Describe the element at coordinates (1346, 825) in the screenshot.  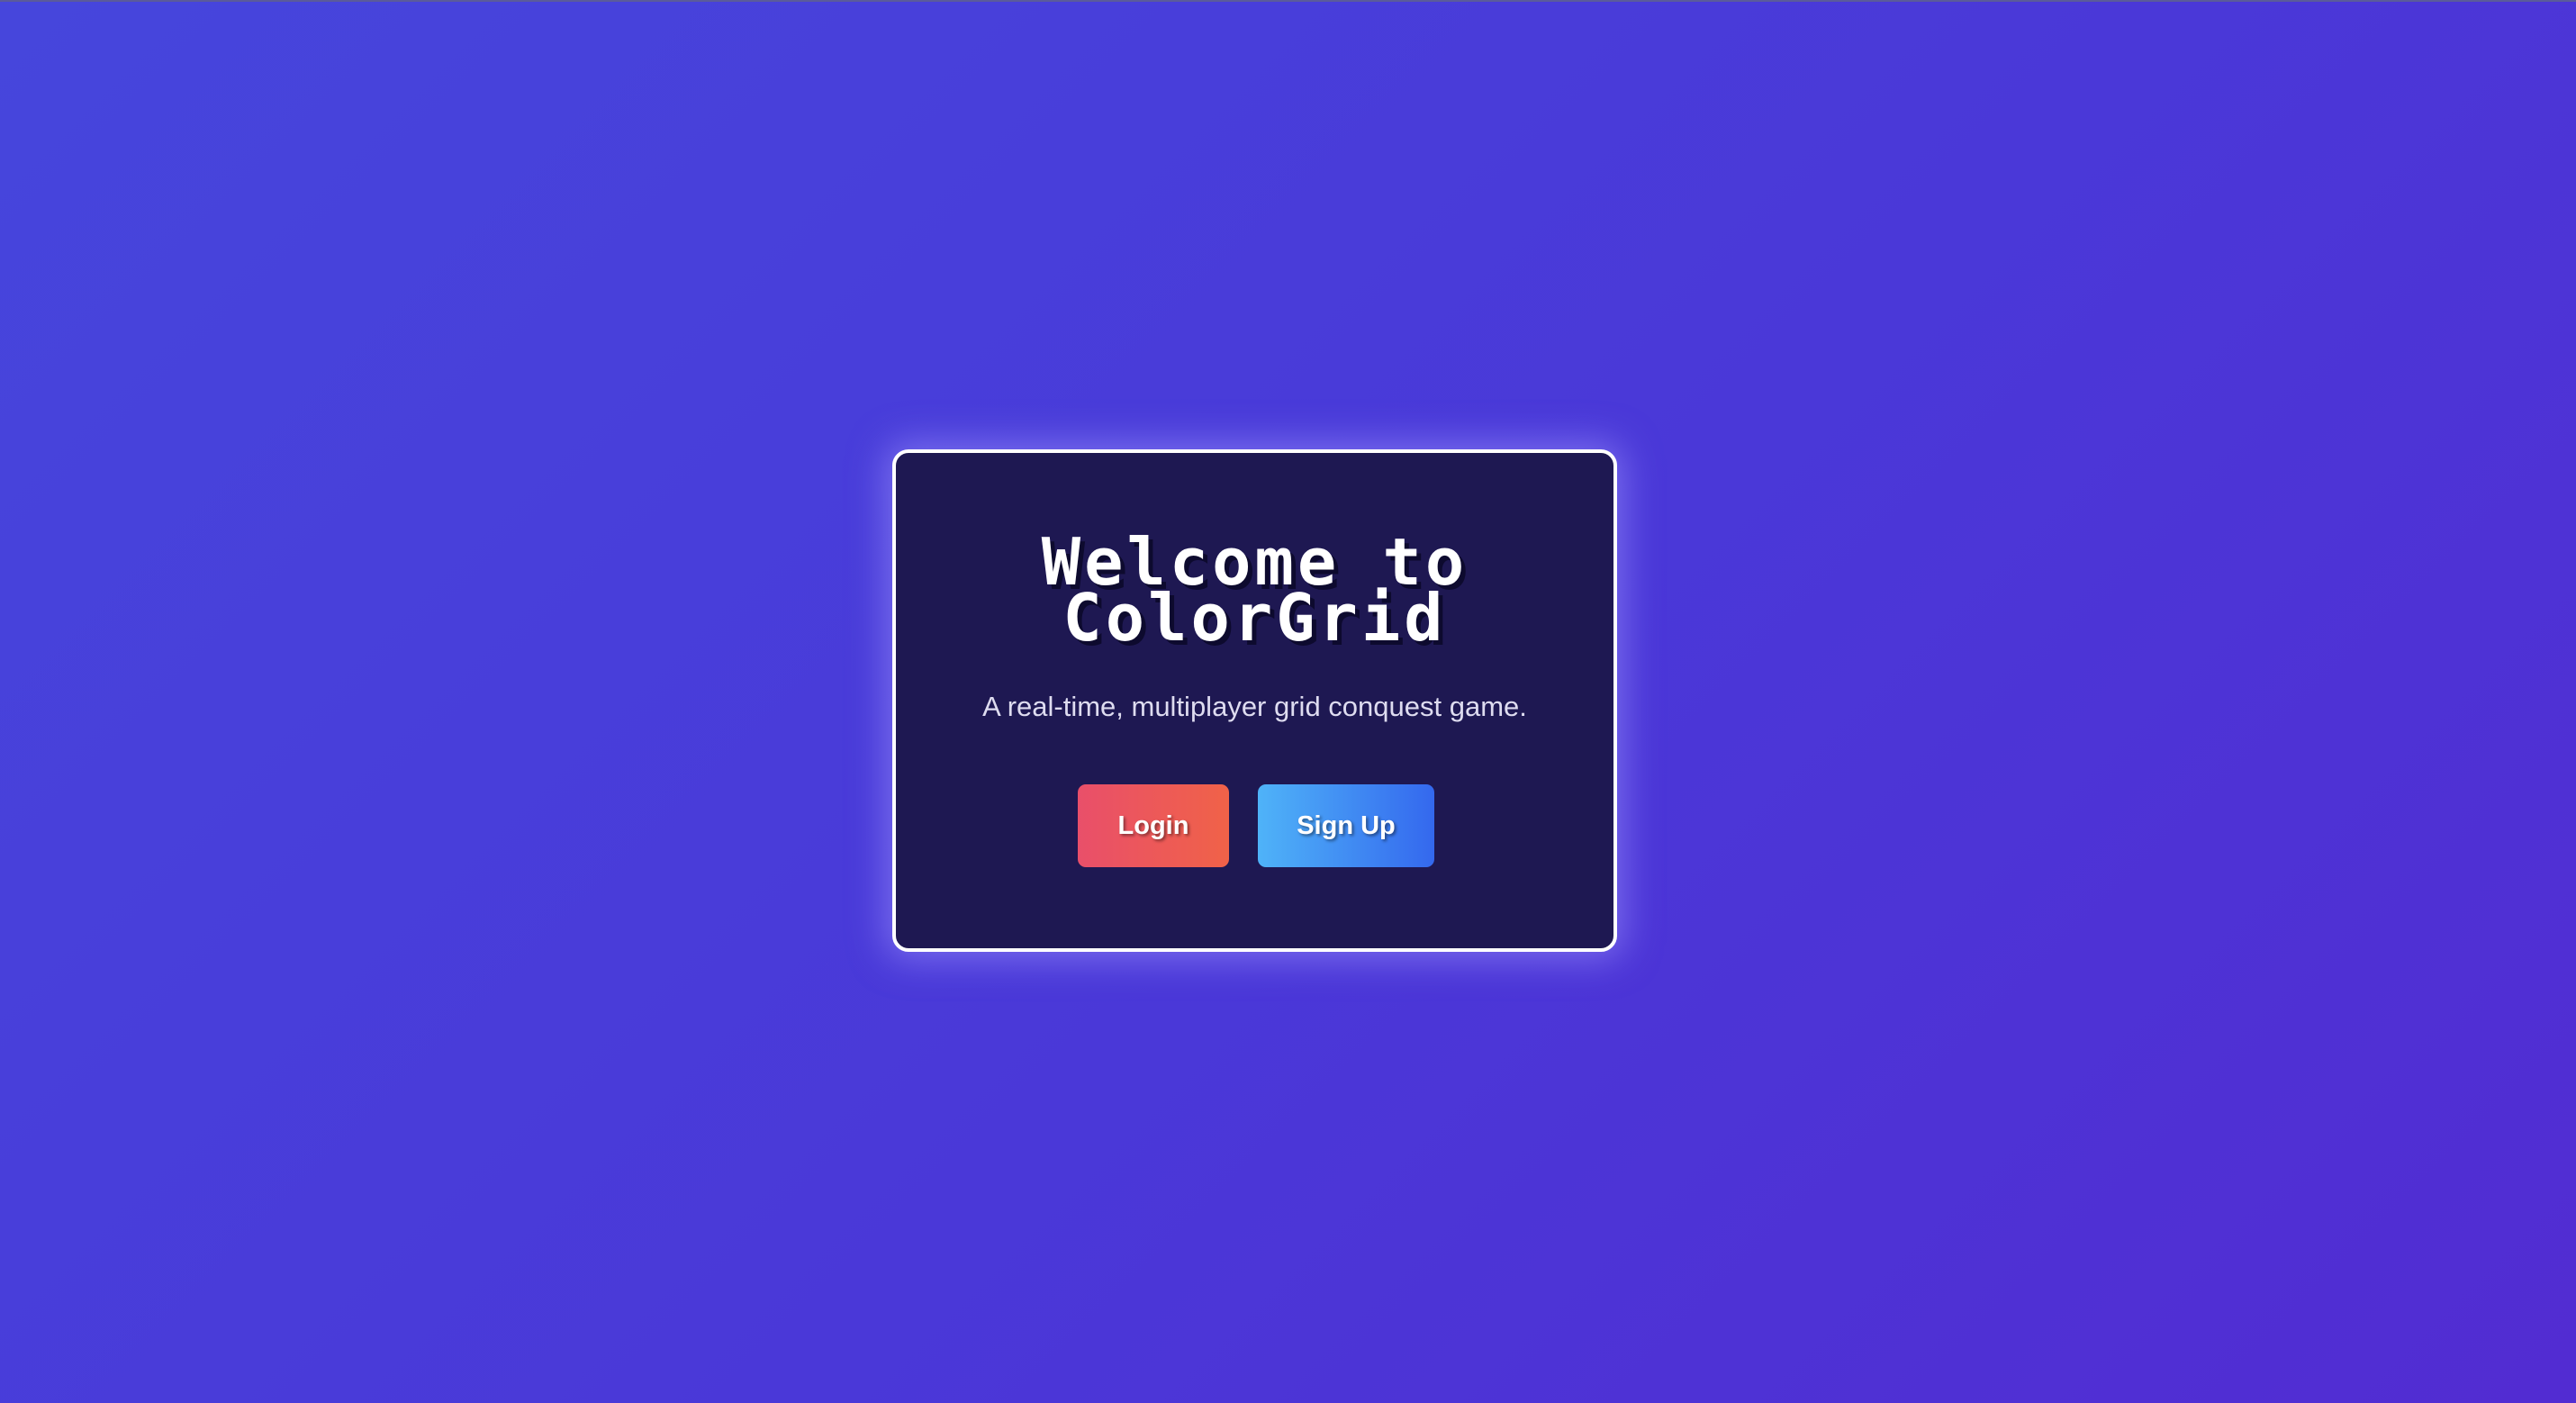
I see `sign-up-button: Sign Up` at that location.